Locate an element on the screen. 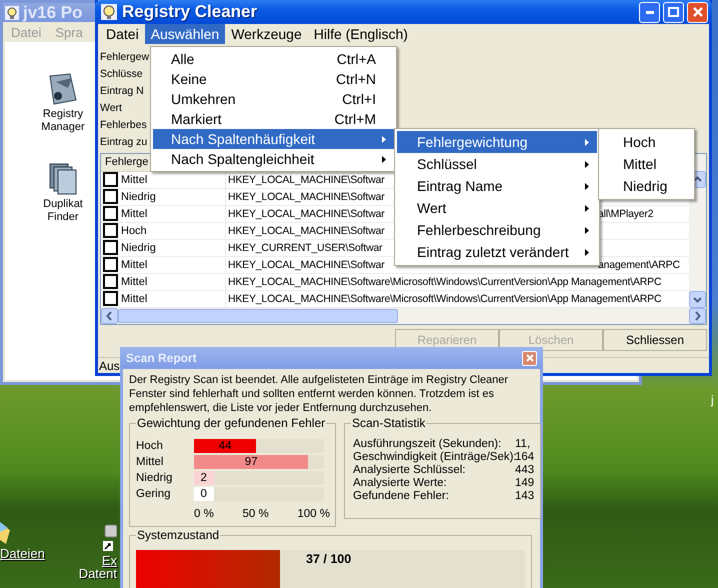 The height and width of the screenshot is (588, 718). scroll-down-icon is located at coordinates (697, 299).